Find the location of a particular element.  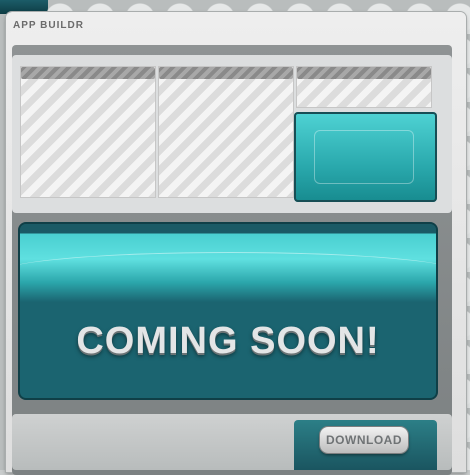

device-frame-icon is located at coordinates (364, 157).